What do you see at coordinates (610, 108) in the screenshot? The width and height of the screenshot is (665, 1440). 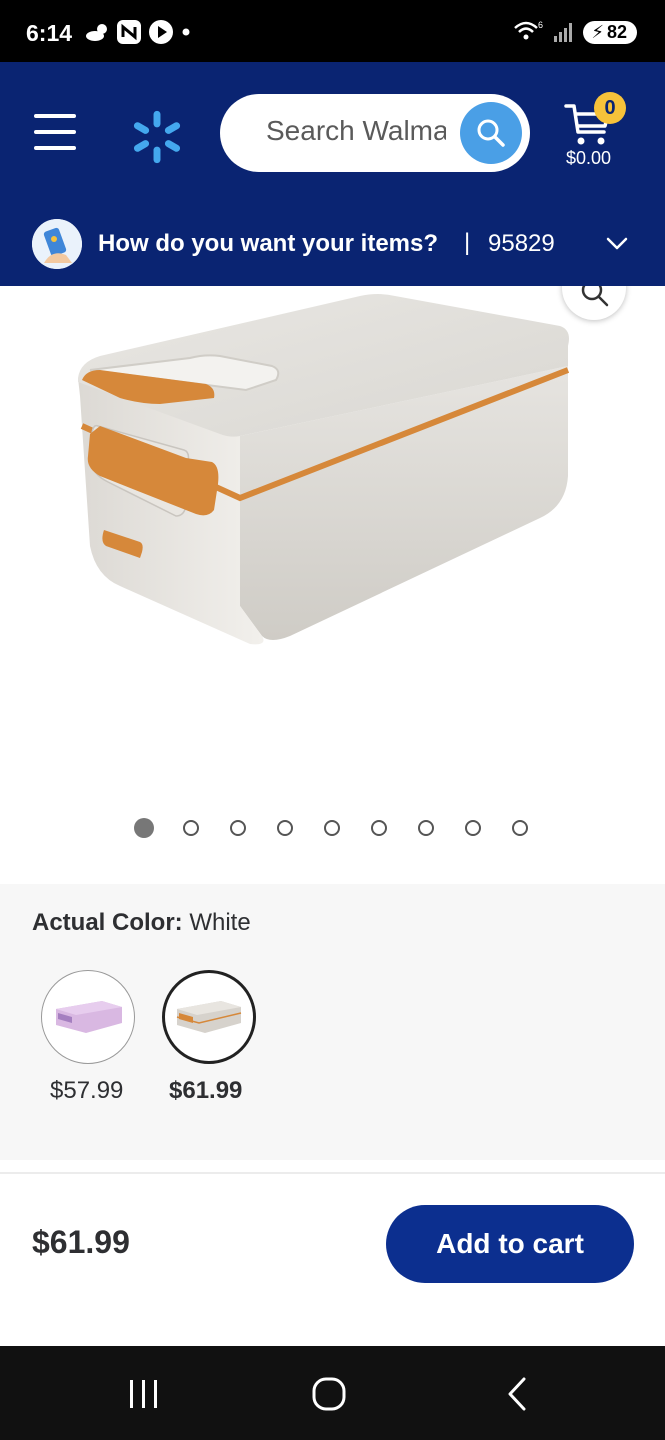 I see `cart-count-badge: 0` at bounding box center [610, 108].